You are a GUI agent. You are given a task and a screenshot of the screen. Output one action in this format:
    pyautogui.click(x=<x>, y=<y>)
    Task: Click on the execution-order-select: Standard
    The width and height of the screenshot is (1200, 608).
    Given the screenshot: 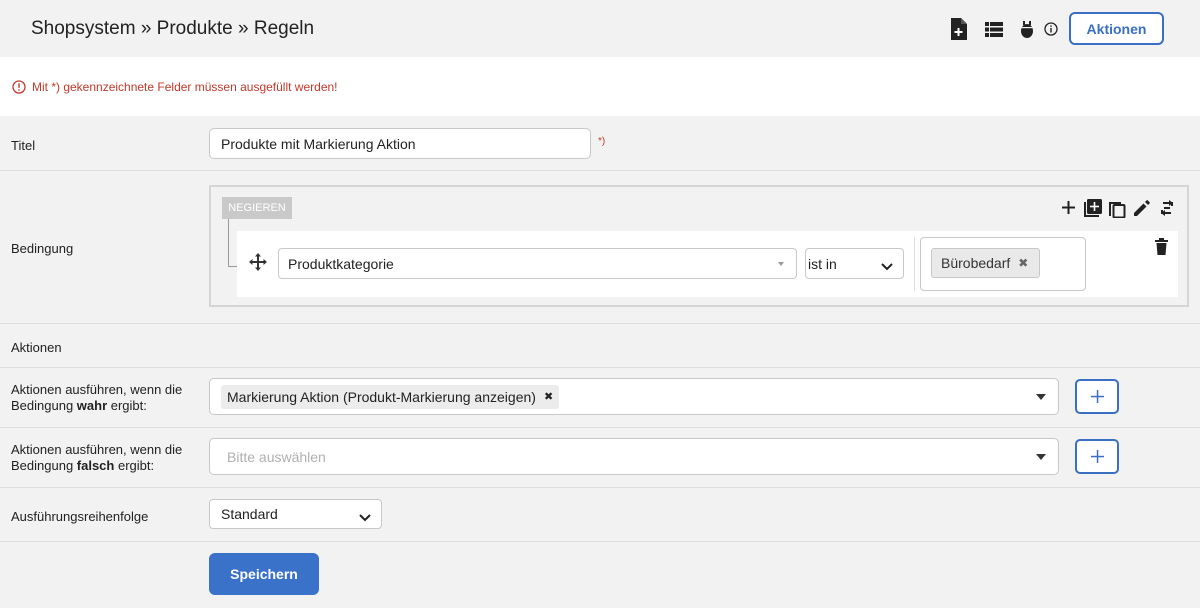 What is the action you would take?
    pyautogui.click(x=295, y=514)
    